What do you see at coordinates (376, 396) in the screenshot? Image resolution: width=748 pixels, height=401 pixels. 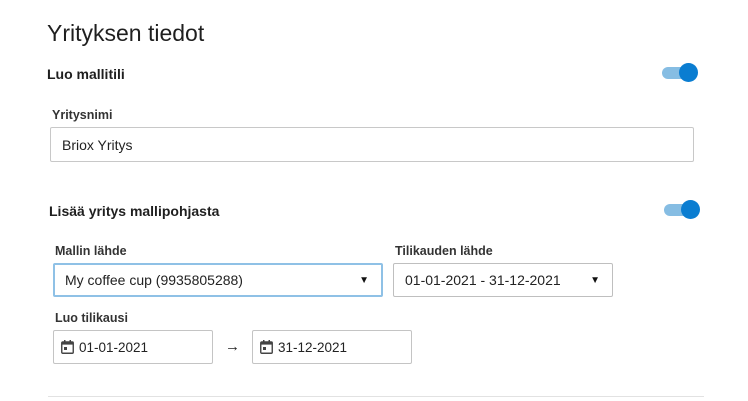 I see `section-divider` at bounding box center [376, 396].